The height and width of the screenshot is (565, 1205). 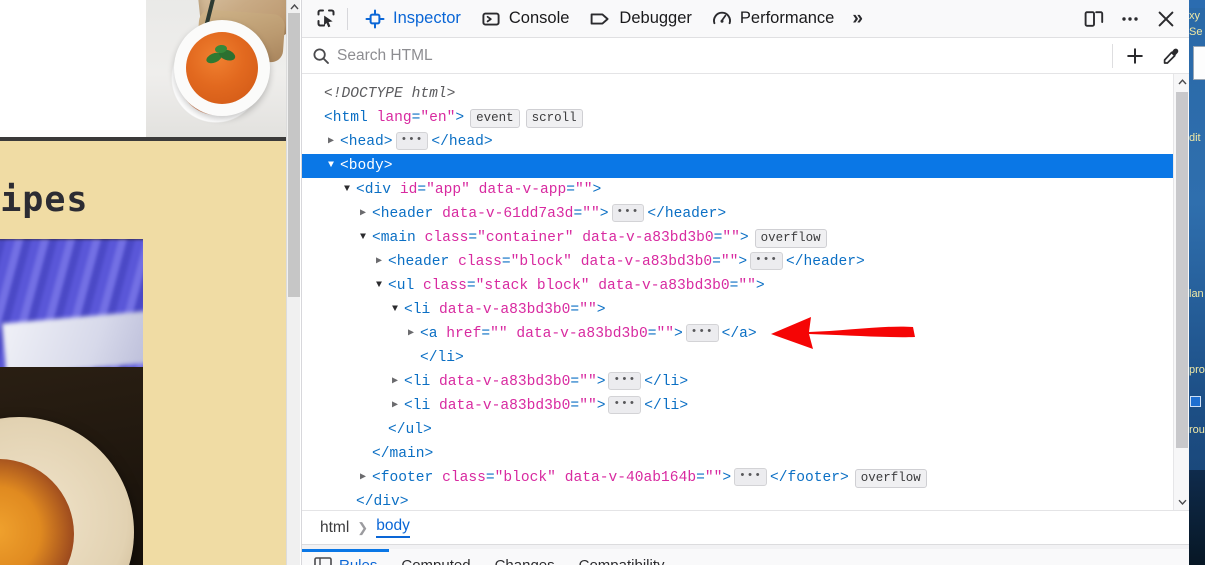 What do you see at coordinates (71, 402) in the screenshot?
I see `dish-photo` at bounding box center [71, 402].